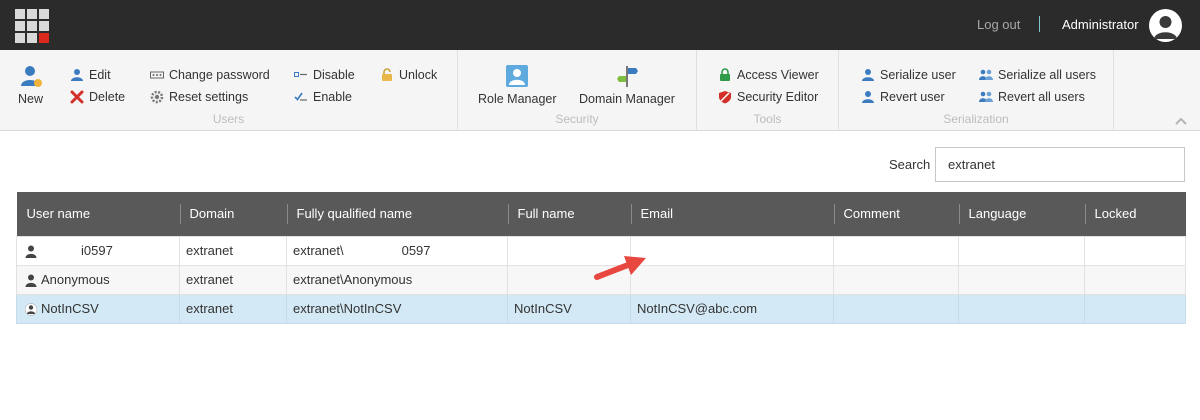 This screenshot has height=420, width=1200. Describe the element at coordinates (334, 75) in the screenshot. I see `disable-user-label: Disable` at that location.